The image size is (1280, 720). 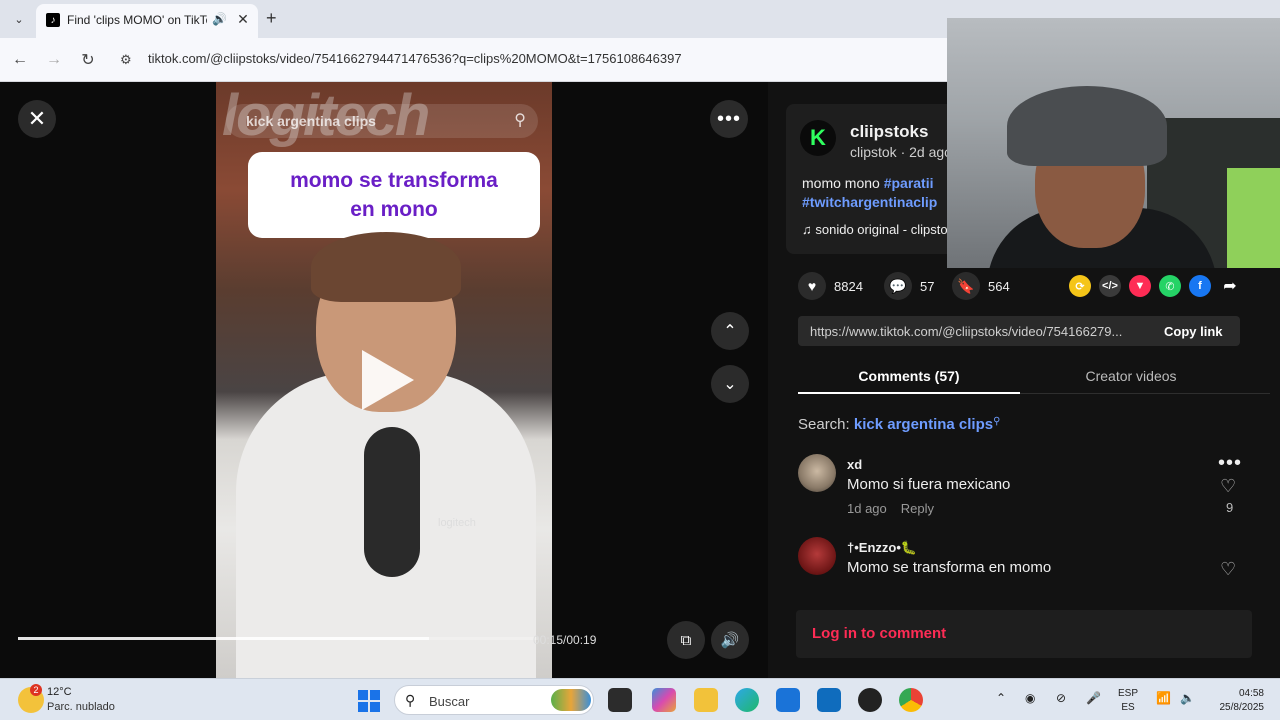 What do you see at coordinates (449, 701) in the screenshot?
I see `taskbar-search-placeholder: Buscar` at bounding box center [449, 701].